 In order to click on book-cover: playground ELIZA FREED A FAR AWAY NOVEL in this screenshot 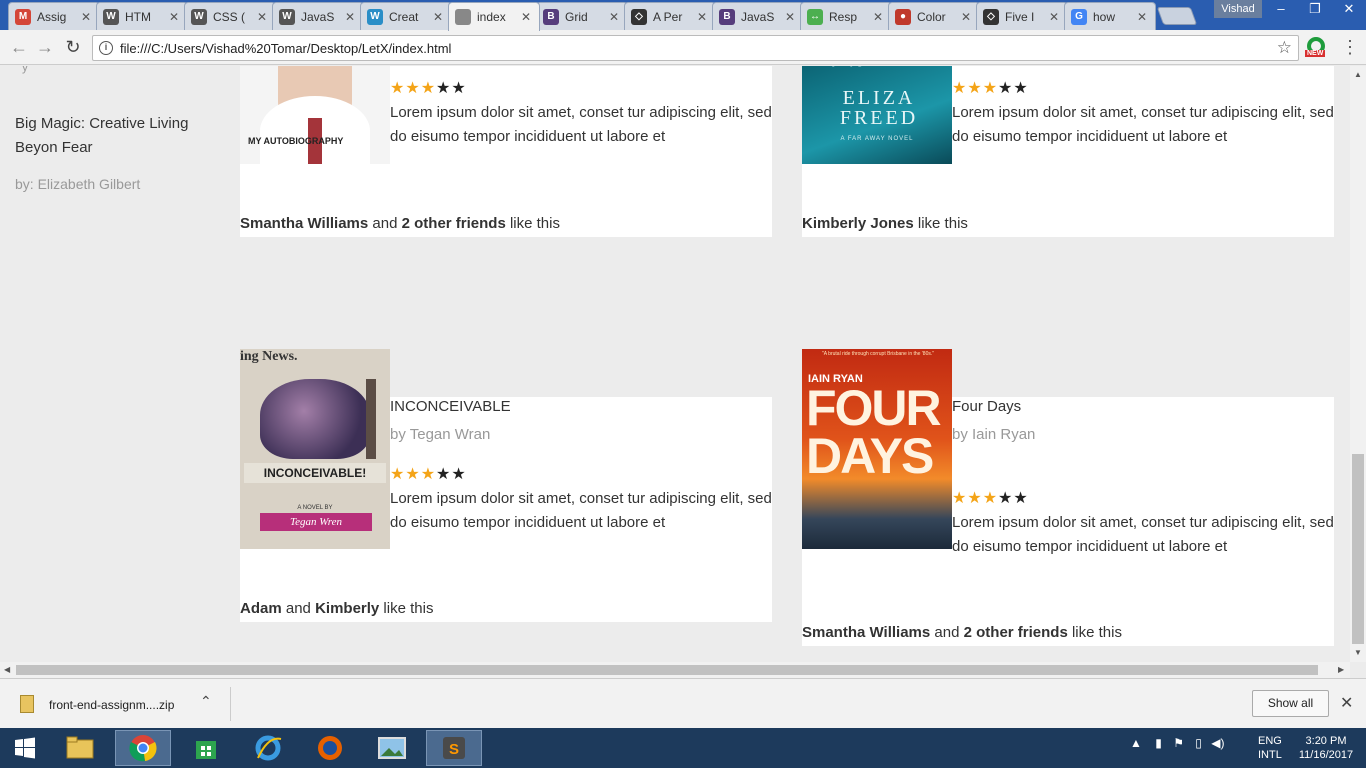, I will do `click(877, 115)`.